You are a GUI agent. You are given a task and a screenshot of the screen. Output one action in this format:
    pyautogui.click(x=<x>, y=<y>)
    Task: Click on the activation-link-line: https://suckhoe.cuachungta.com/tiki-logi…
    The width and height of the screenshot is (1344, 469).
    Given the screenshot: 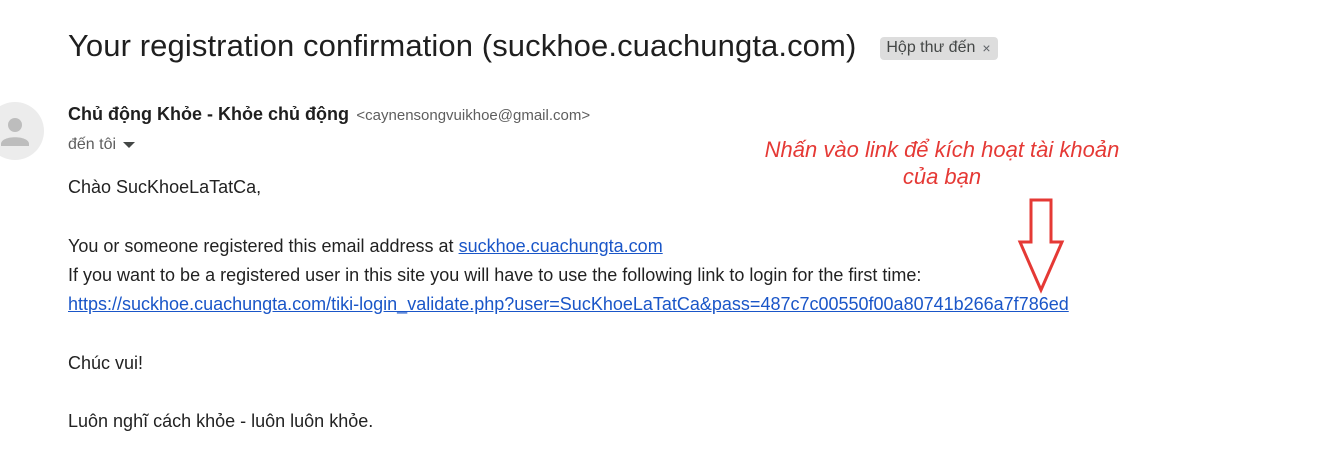 What is the action you would take?
    pyautogui.click(x=568, y=304)
    